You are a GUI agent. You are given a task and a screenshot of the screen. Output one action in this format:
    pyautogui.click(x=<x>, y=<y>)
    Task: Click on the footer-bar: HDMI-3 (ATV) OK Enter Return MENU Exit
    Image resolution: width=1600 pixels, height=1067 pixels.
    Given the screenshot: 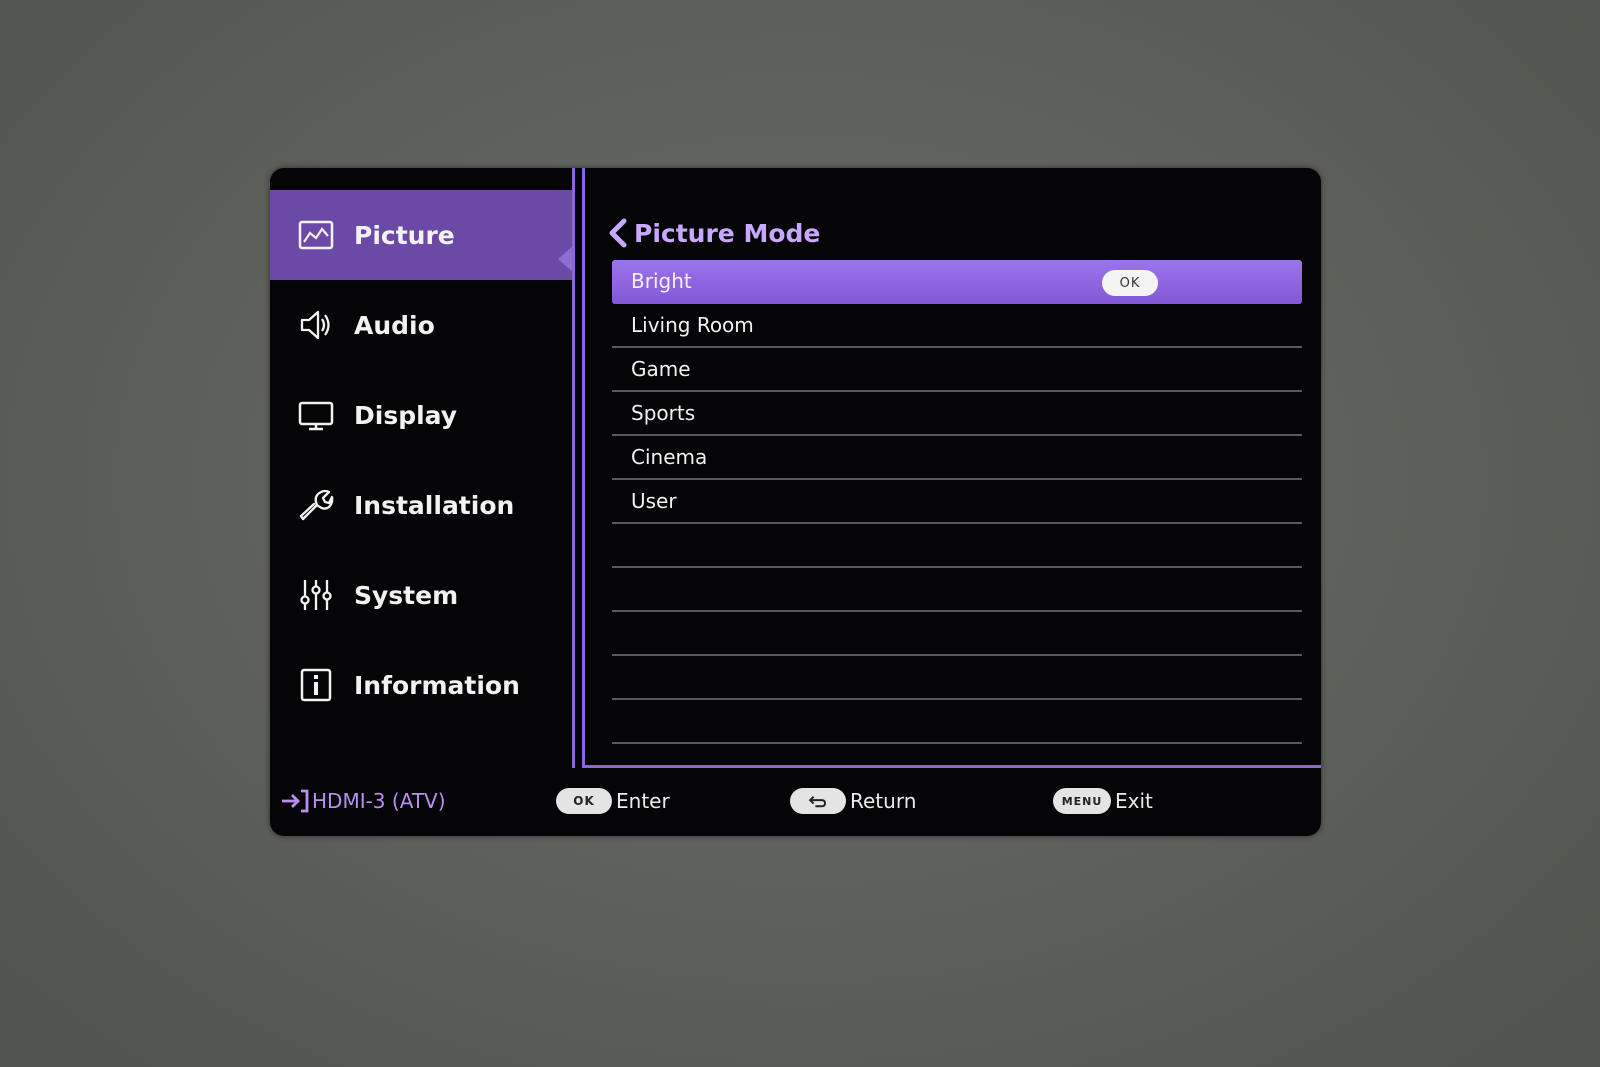 What is the action you would take?
    pyautogui.click(x=795, y=801)
    